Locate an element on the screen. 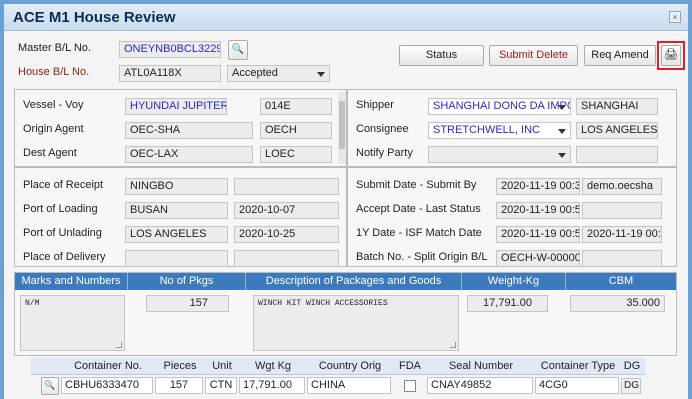  status-button: Status is located at coordinates (441, 55).